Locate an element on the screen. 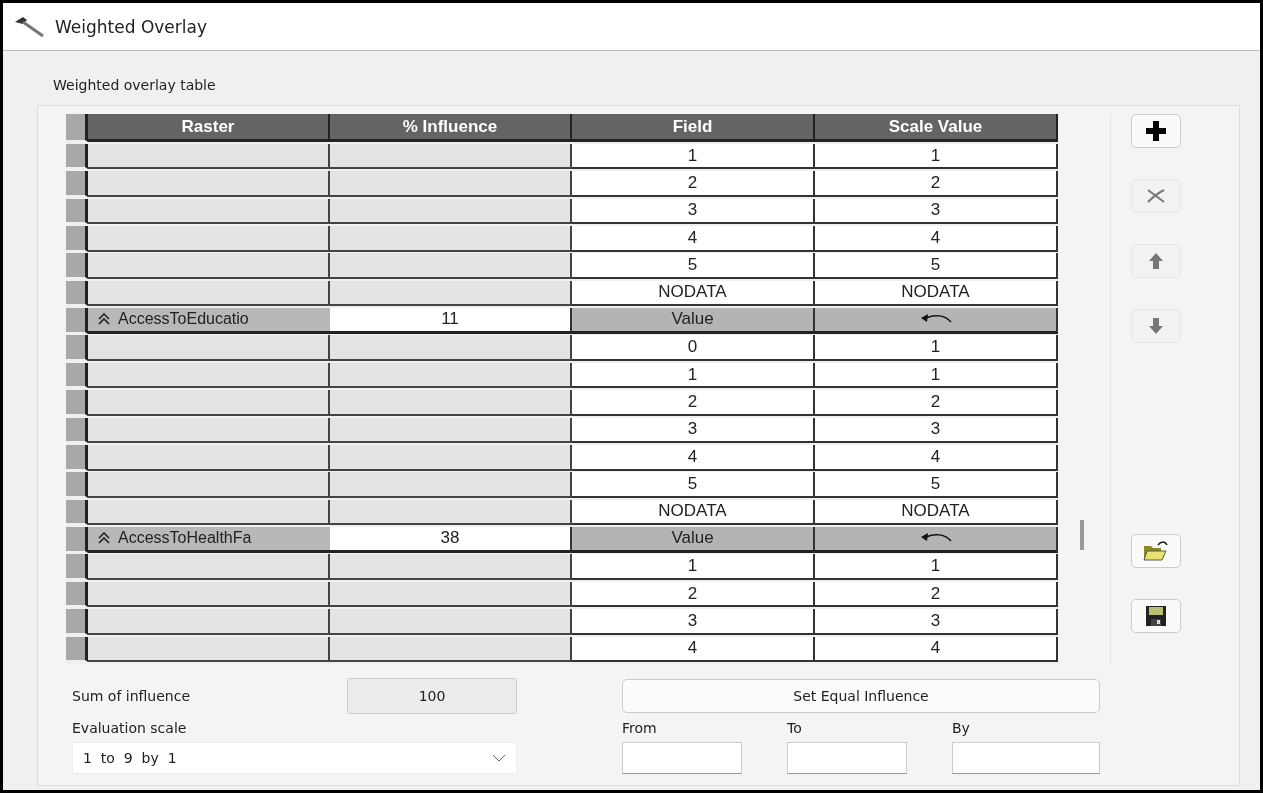  set-equal-influence-button: Set Equal Influence is located at coordinates (861, 696).